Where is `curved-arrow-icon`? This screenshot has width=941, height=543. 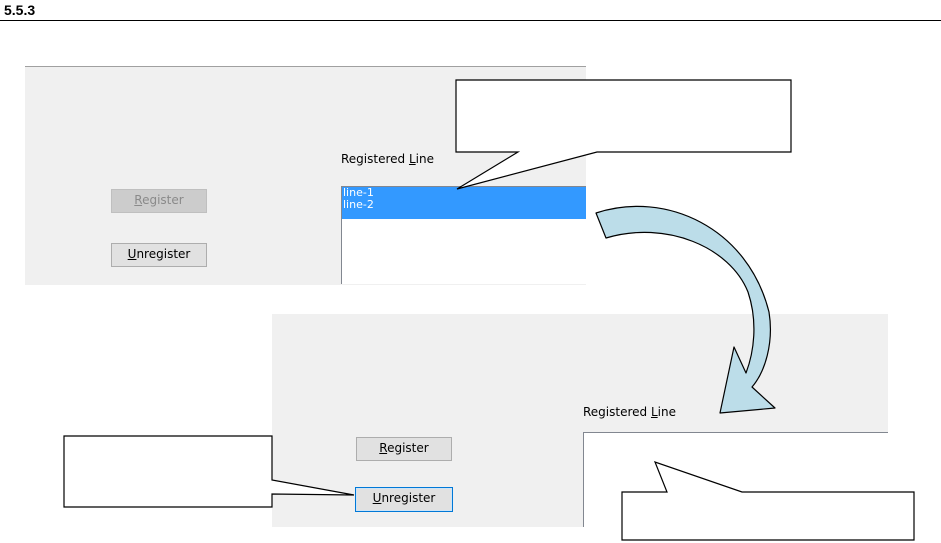 curved-arrow-icon is located at coordinates (685, 309).